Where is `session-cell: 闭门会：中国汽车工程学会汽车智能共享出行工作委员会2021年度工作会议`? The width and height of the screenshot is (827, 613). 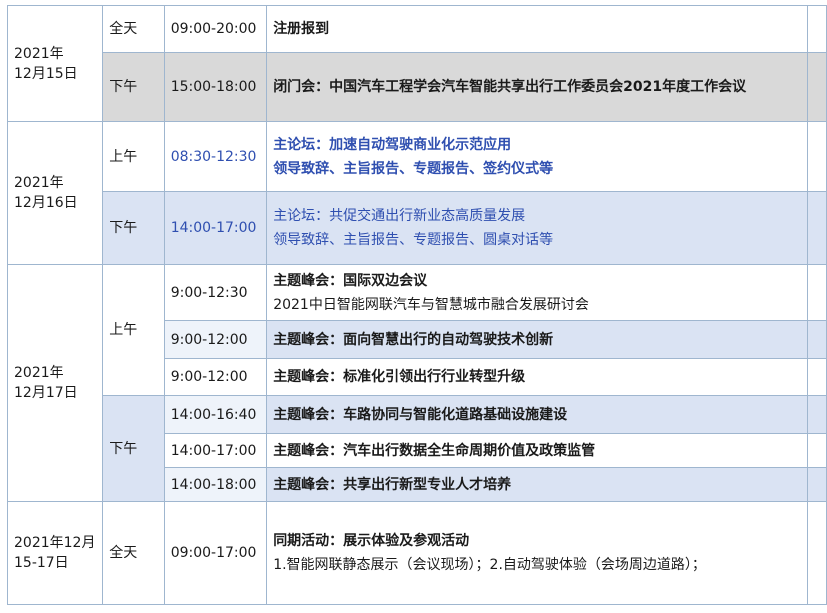 session-cell: 闭门会：中国汽车工程学会汽车智能共享出行工作委员会2021年度工作会议 is located at coordinates (537, 87).